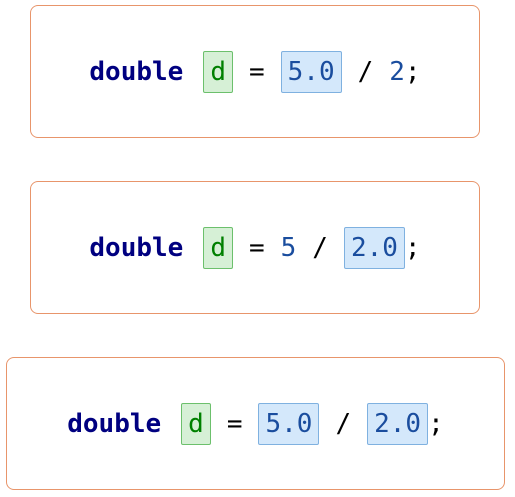  Describe the element at coordinates (288, 247) in the screenshot. I see `left-operand-int-literal: 5` at that location.